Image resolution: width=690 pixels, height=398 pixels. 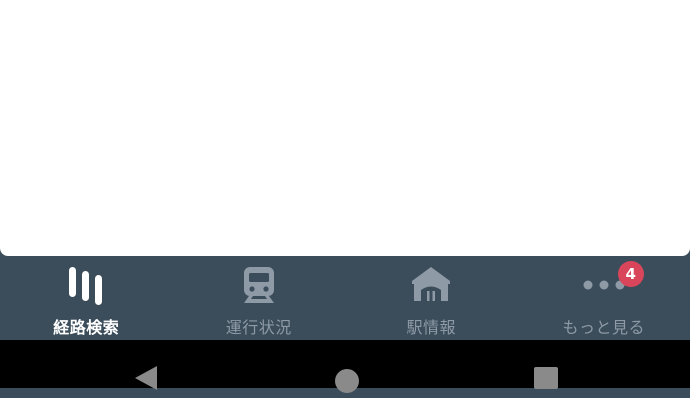 I want to click on system-navigation-bar, so click(x=345, y=364).